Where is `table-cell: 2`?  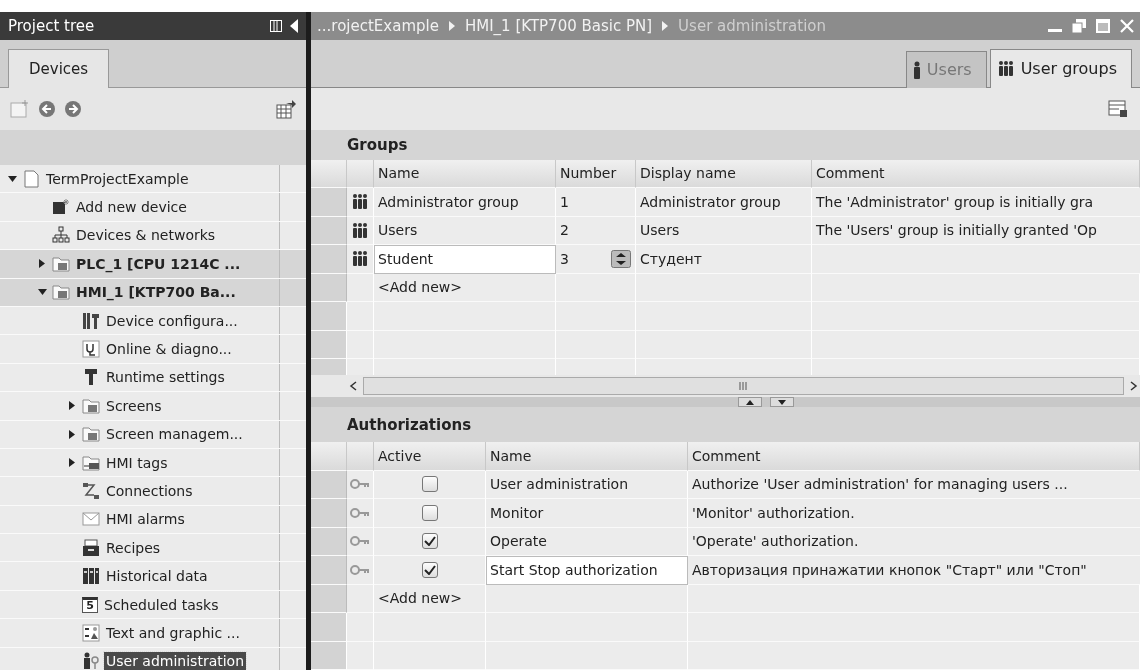
table-cell: 2 is located at coordinates (564, 230).